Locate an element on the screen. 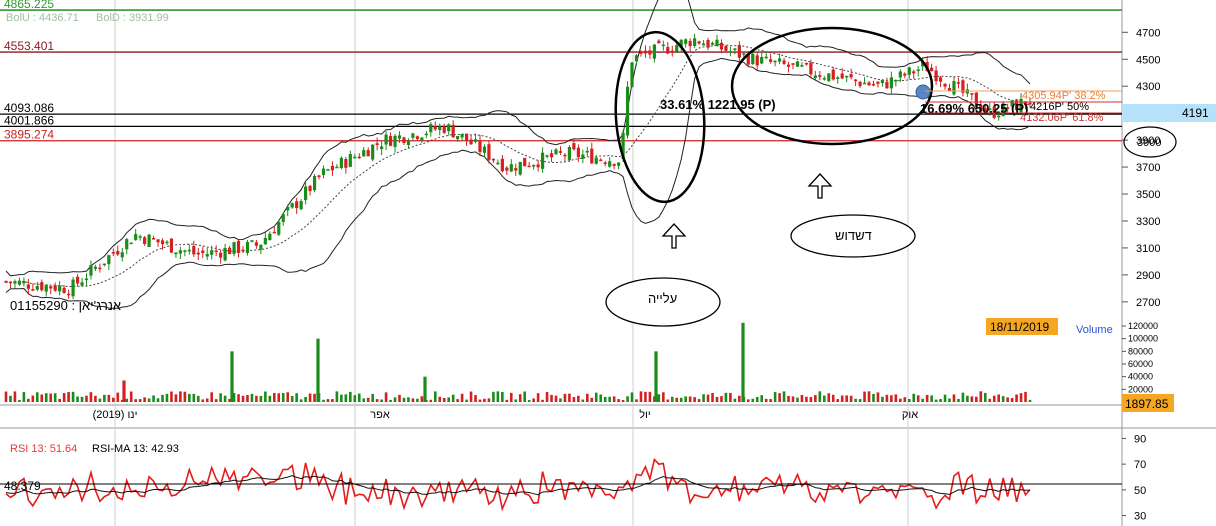 This screenshot has height=526, width=1216. rsi-left-value: 48.379 is located at coordinates (22, 486).